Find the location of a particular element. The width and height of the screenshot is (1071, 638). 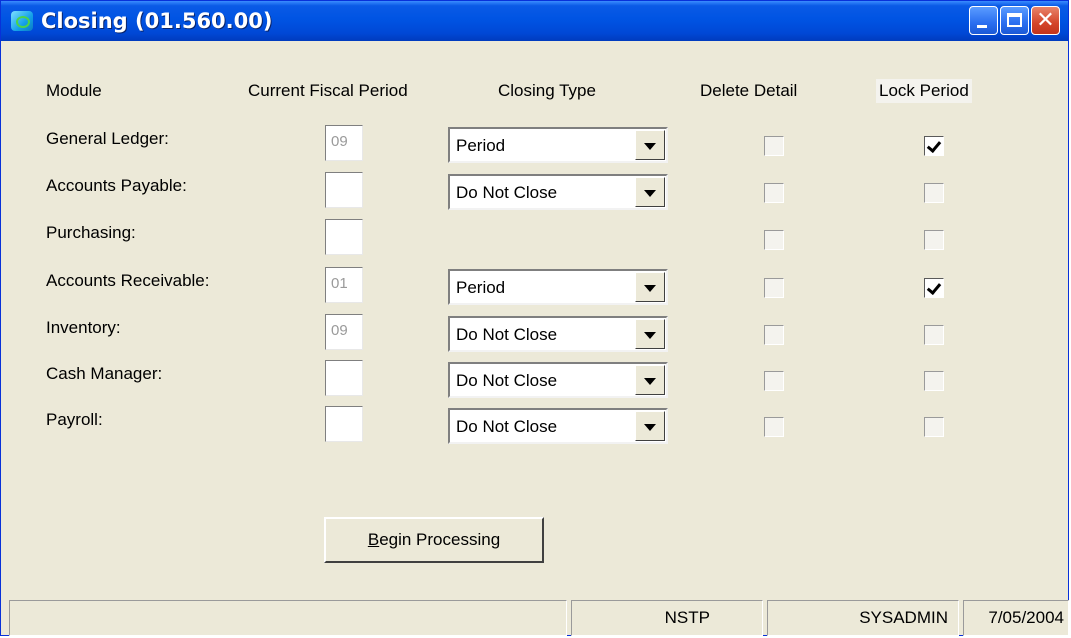

status-pane-message is located at coordinates (288, 618).